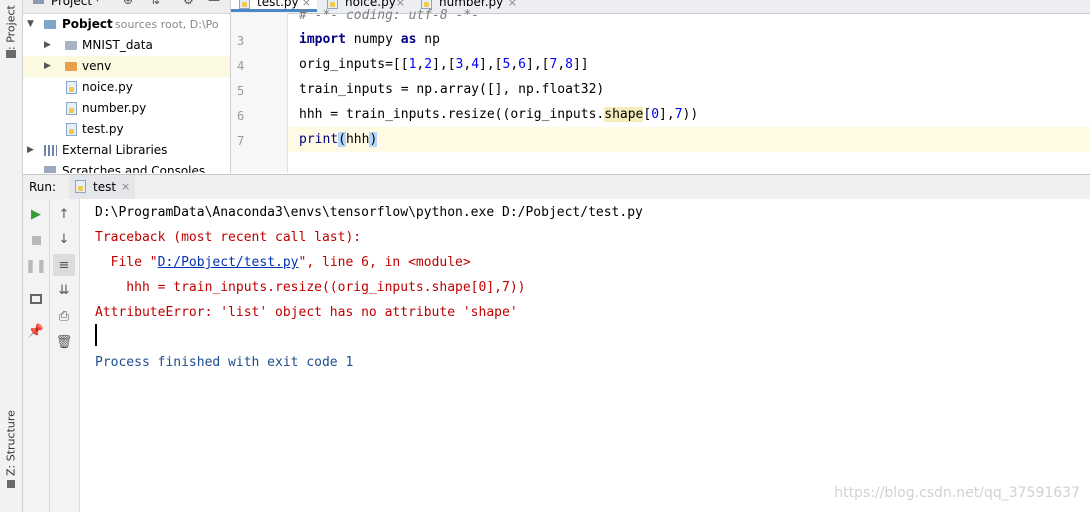 This screenshot has height=512, width=1090. I want to click on tree-item-pobject: ▼ Pobject sources root, D:\Po, so click(126, 24).